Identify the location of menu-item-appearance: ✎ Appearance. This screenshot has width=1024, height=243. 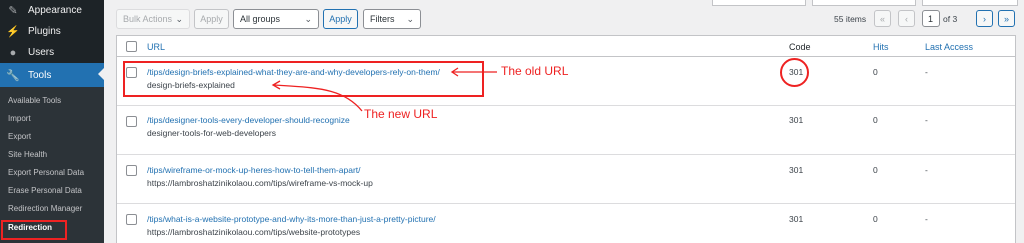
(52, 10).